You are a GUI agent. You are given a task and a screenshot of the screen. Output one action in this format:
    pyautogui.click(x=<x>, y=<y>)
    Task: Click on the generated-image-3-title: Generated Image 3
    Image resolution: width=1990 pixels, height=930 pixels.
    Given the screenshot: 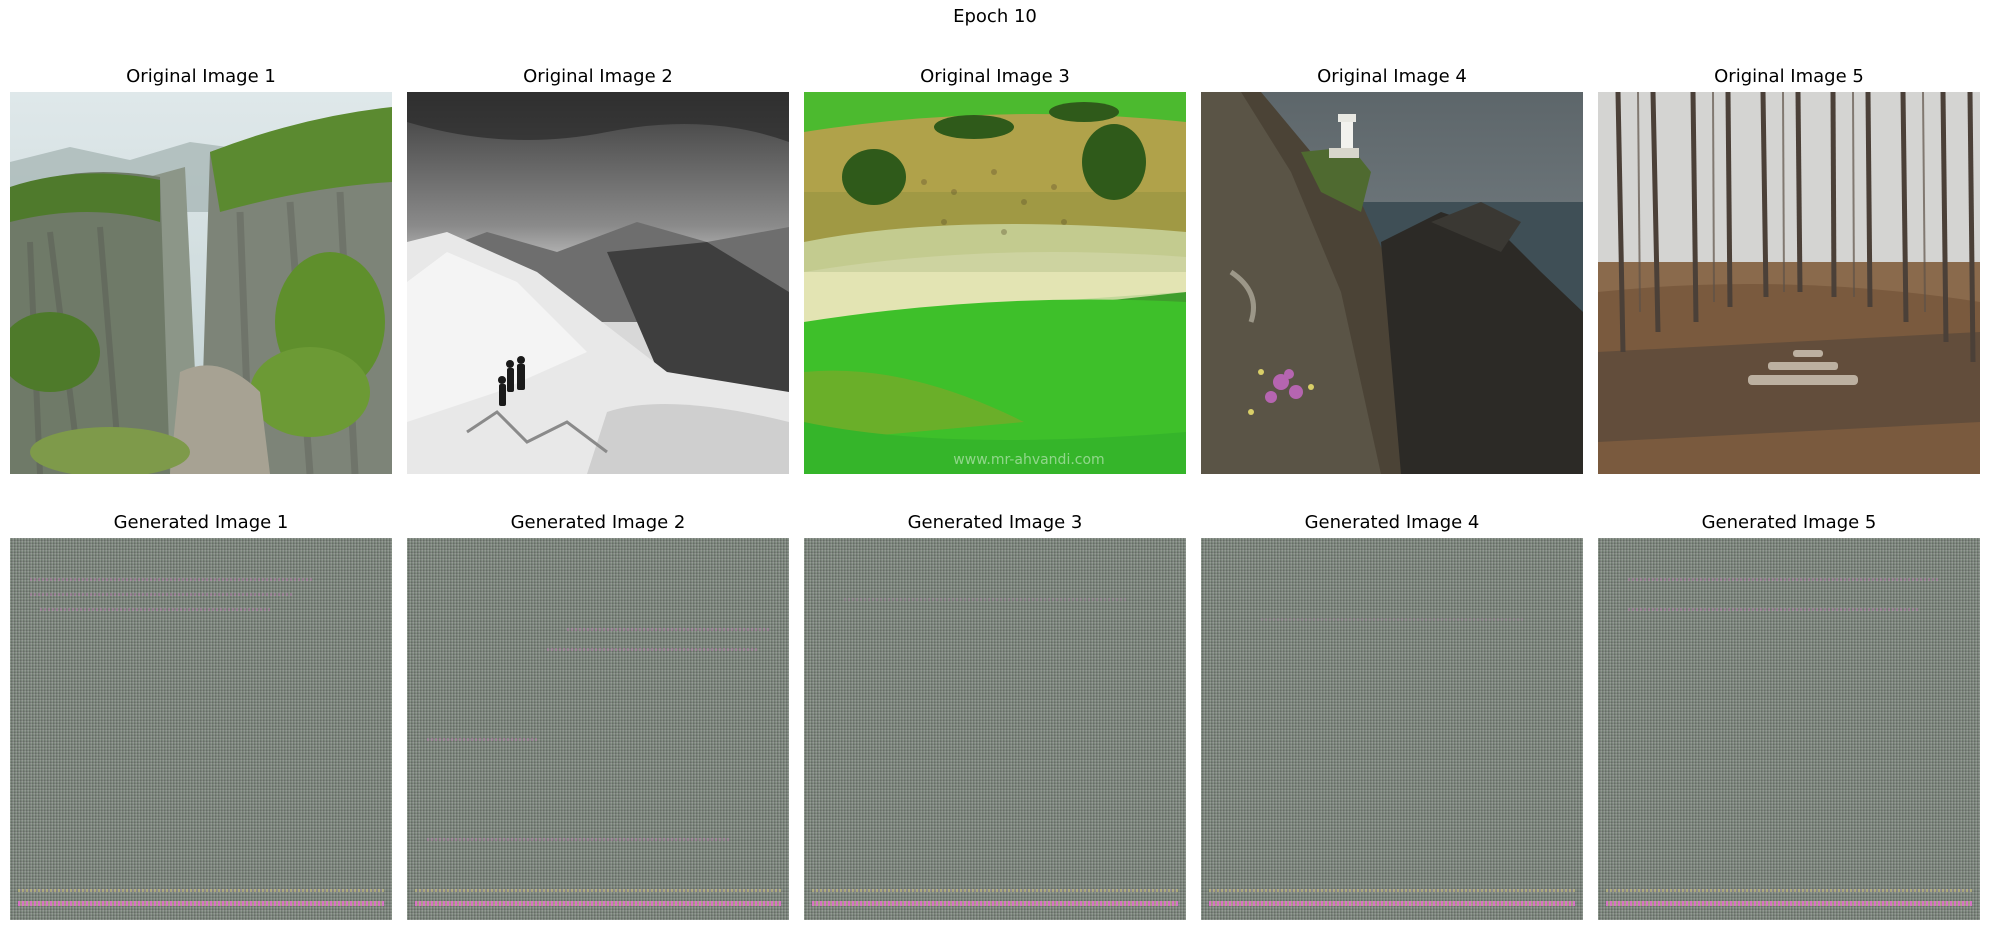 What is the action you would take?
    pyautogui.click(x=995, y=522)
    